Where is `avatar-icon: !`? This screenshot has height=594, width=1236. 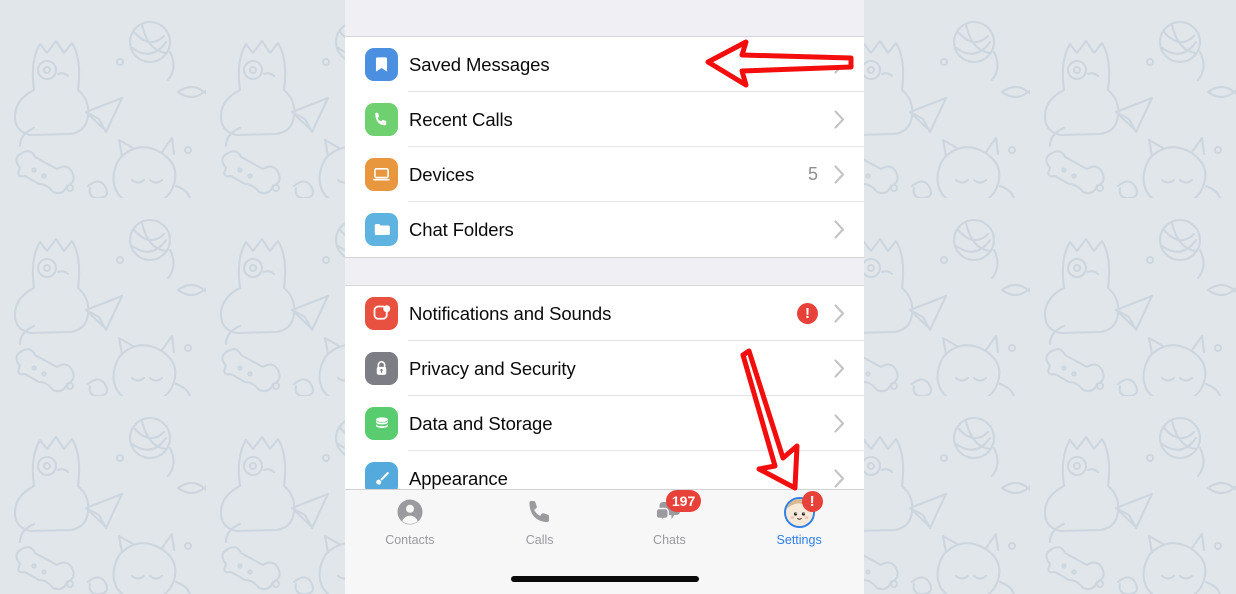 avatar-icon: ! is located at coordinates (803, 510).